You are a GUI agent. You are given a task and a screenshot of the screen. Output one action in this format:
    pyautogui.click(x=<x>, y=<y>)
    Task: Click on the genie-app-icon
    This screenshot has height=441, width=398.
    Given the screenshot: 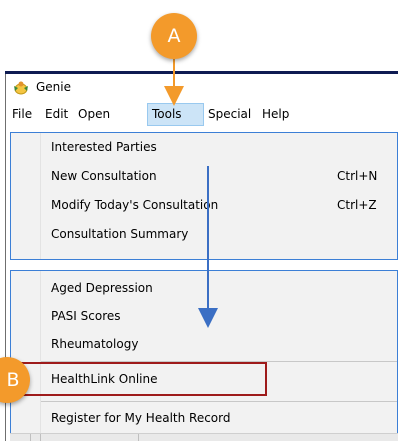 What is the action you would take?
    pyautogui.click(x=21, y=88)
    